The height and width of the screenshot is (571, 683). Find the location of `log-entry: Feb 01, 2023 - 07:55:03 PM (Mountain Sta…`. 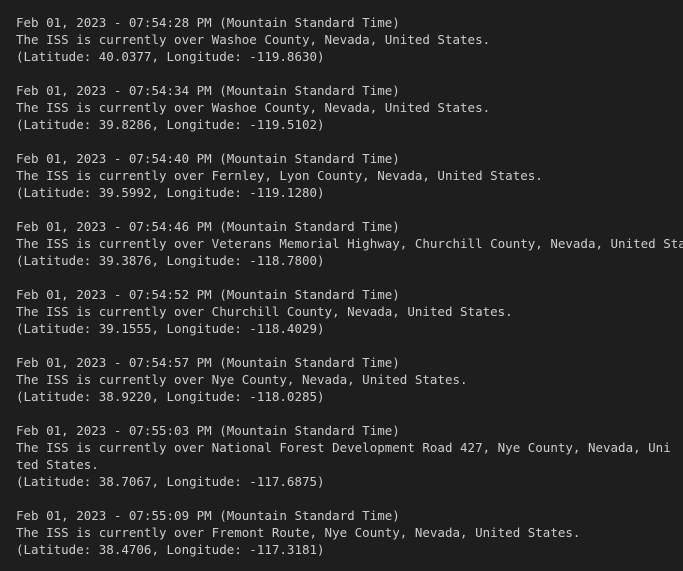

log-entry: Feb 01, 2023 - 07:55:03 PM (Mountain Sta… is located at coordinates (349, 456).